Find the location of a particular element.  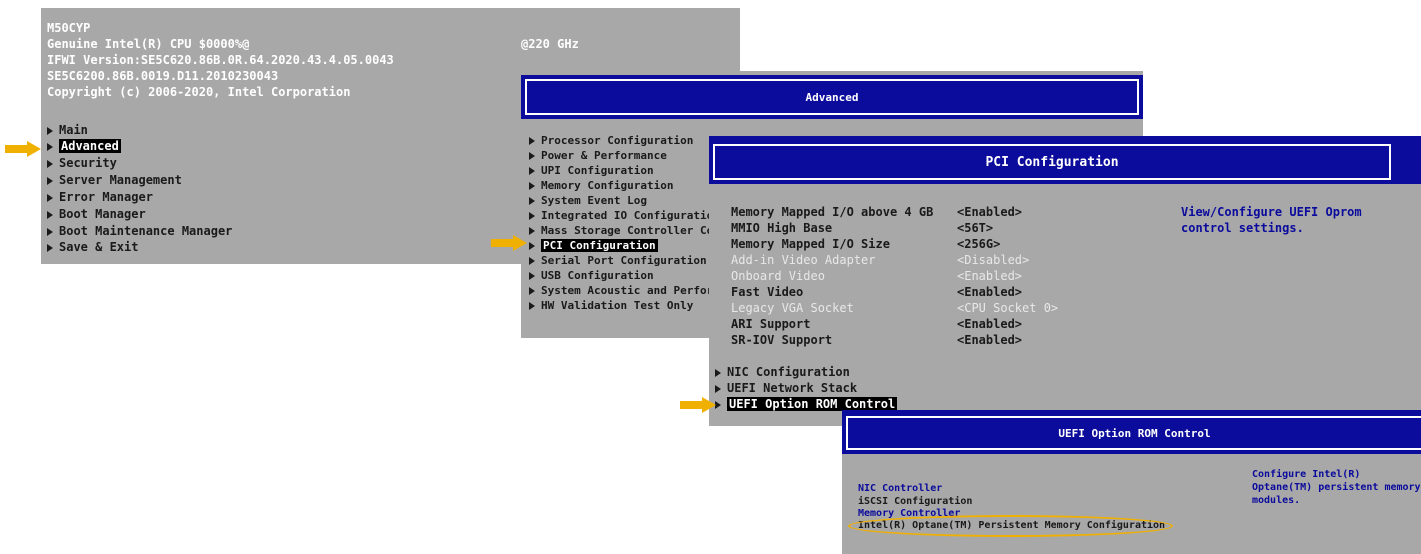

menu-item-boot-maintenance-manager: Boot Maintenance Manager is located at coordinates (139, 231).